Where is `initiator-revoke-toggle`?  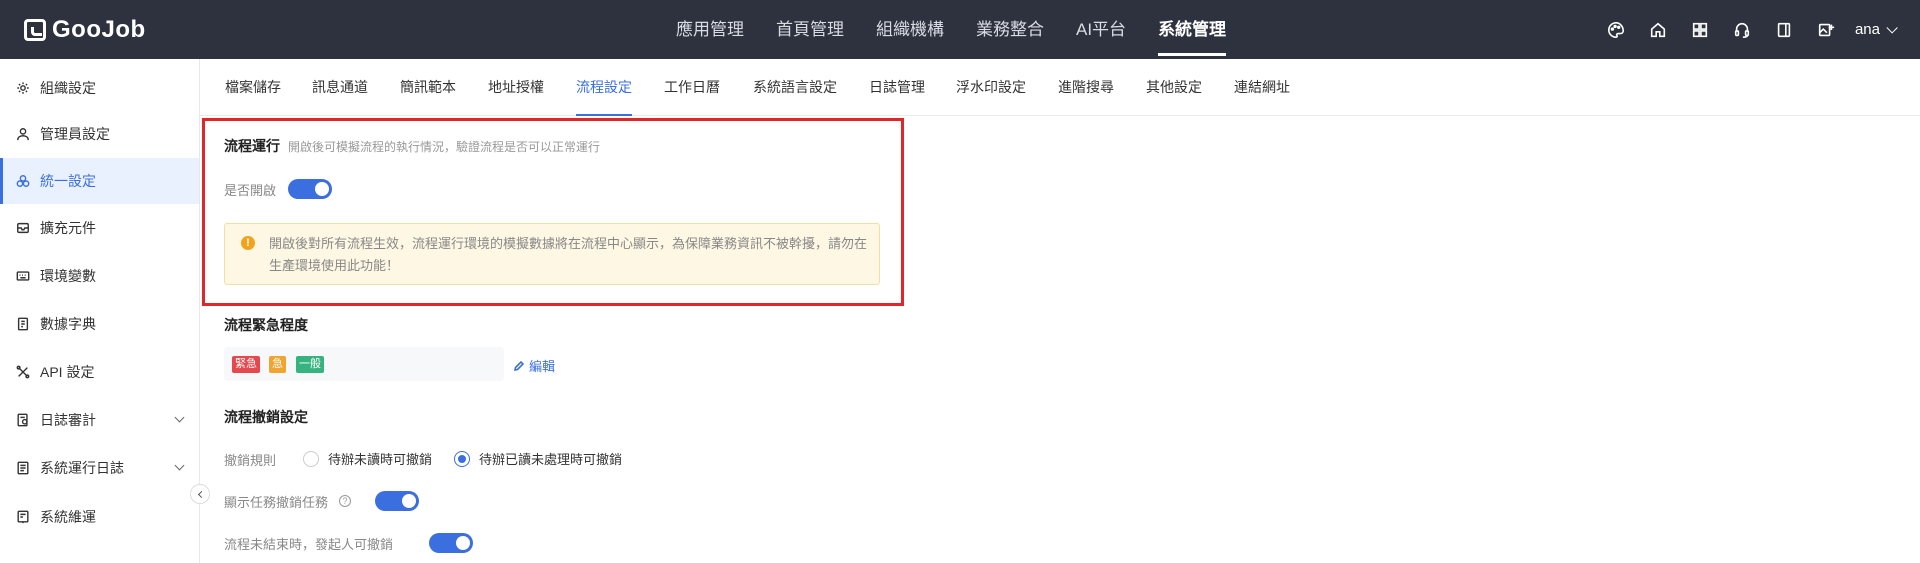 initiator-revoke-toggle is located at coordinates (451, 543).